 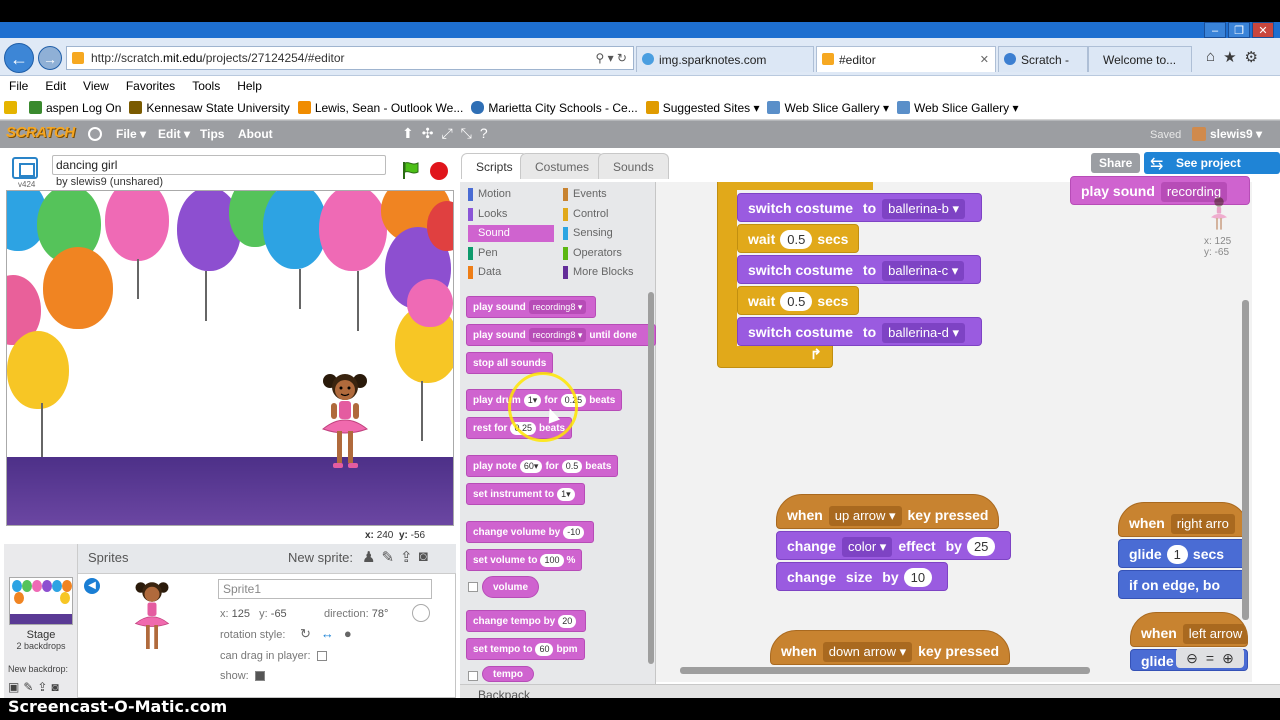 What do you see at coordinates (862, 576) in the screenshot?
I see `change-size-block: change size by 10` at bounding box center [862, 576].